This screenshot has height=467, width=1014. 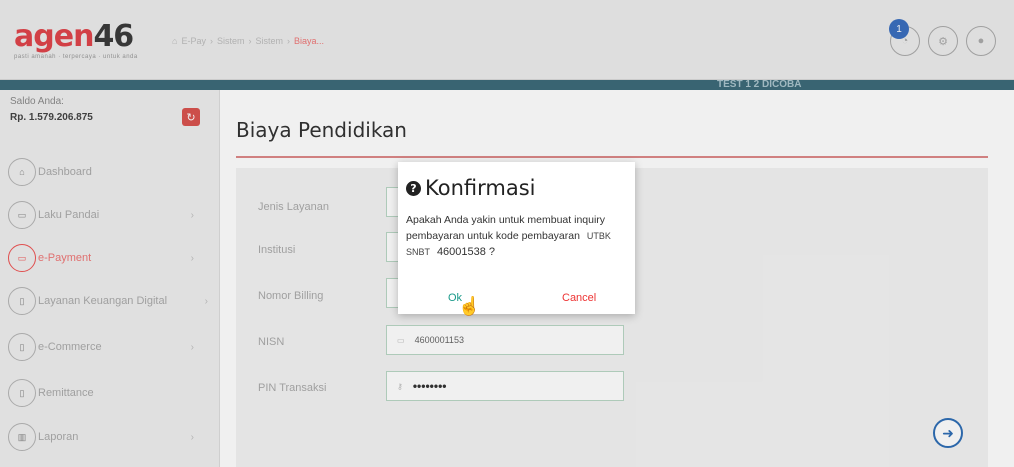 What do you see at coordinates (413, 188) in the screenshot?
I see `question-icon: ?` at bounding box center [413, 188].